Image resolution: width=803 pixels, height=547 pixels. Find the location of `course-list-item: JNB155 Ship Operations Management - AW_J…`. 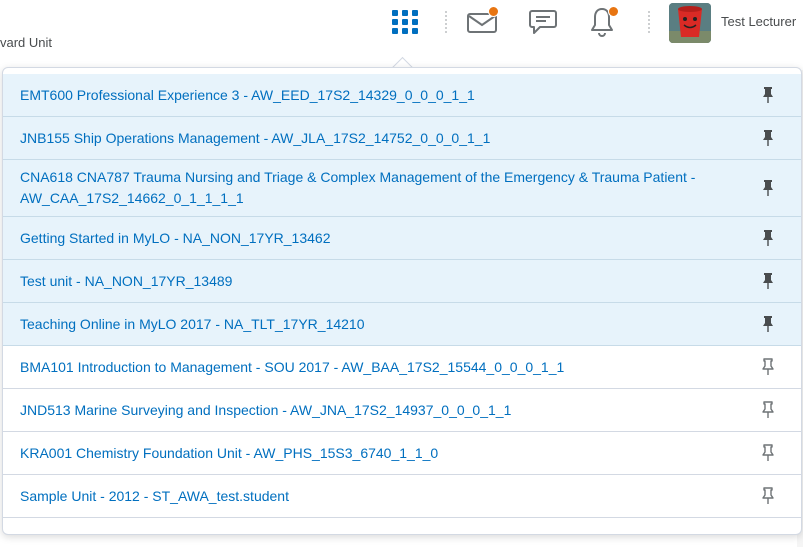

course-list-item: JNB155 Ship Operations Management - AW_J… is located at coordinates (402, 138).